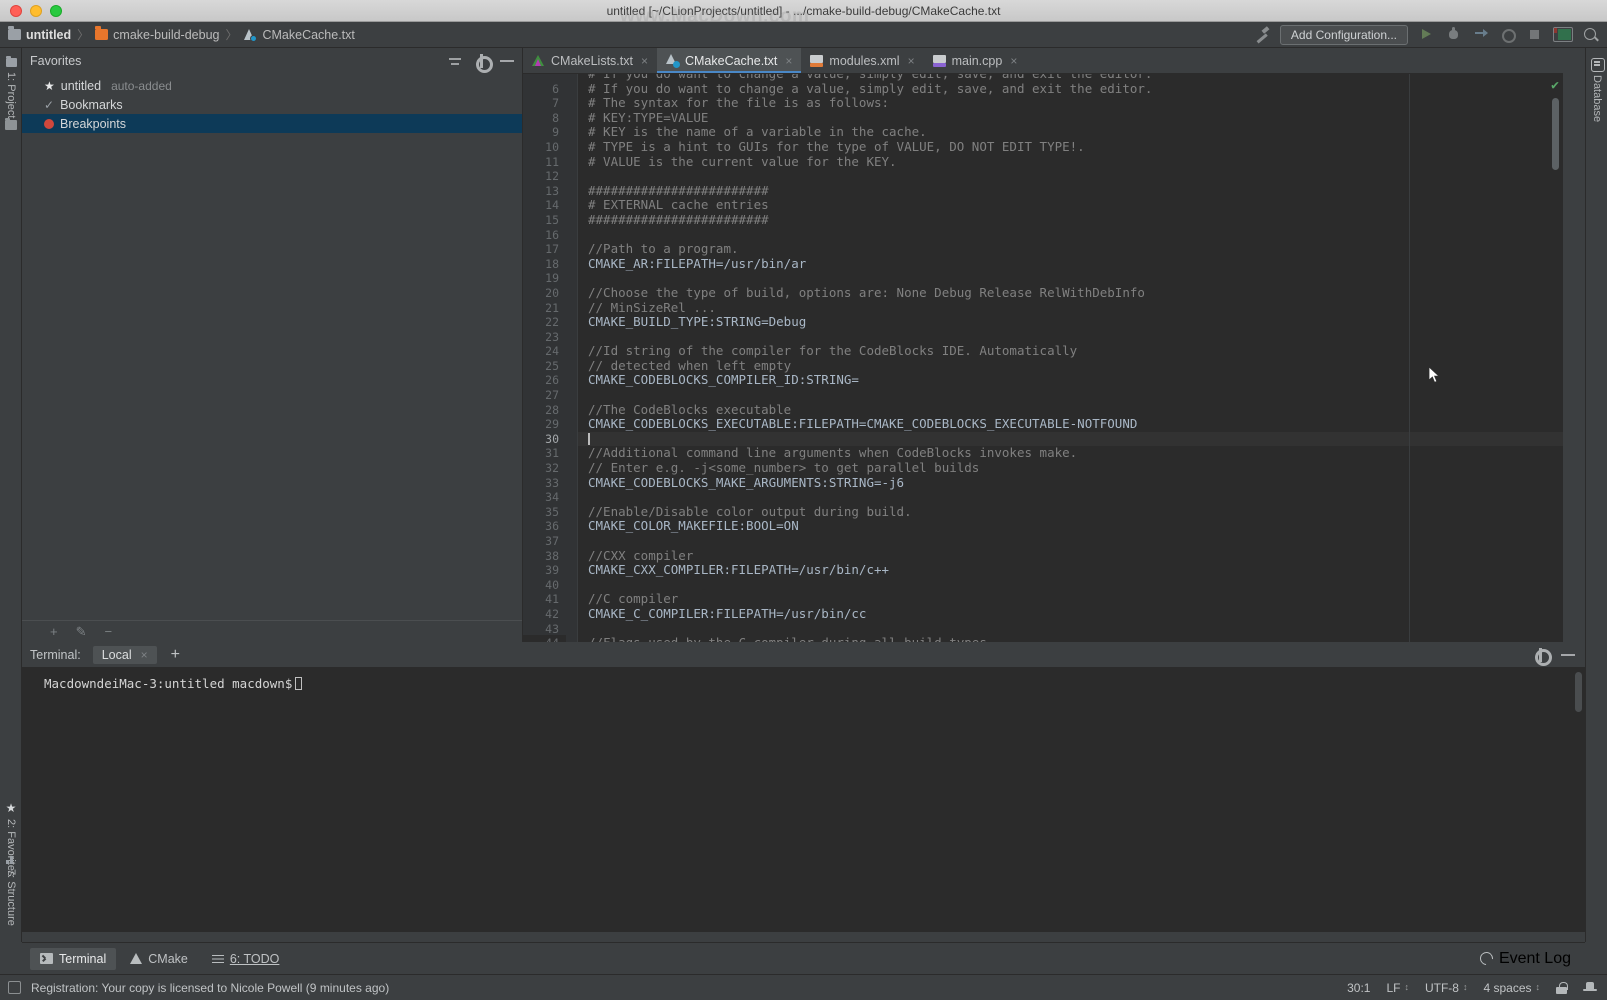 The width and height of the screenshot is (1607, 1000). I want to click on code-line: //C compiler, so click(1070, 599).